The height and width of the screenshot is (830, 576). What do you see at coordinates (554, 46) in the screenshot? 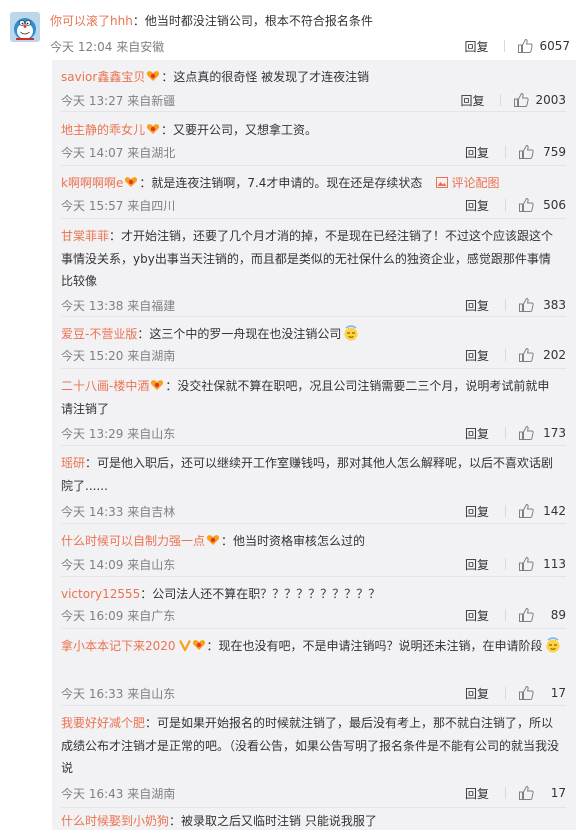
I see `like-count: 6057` at bounding box center [554, 46].